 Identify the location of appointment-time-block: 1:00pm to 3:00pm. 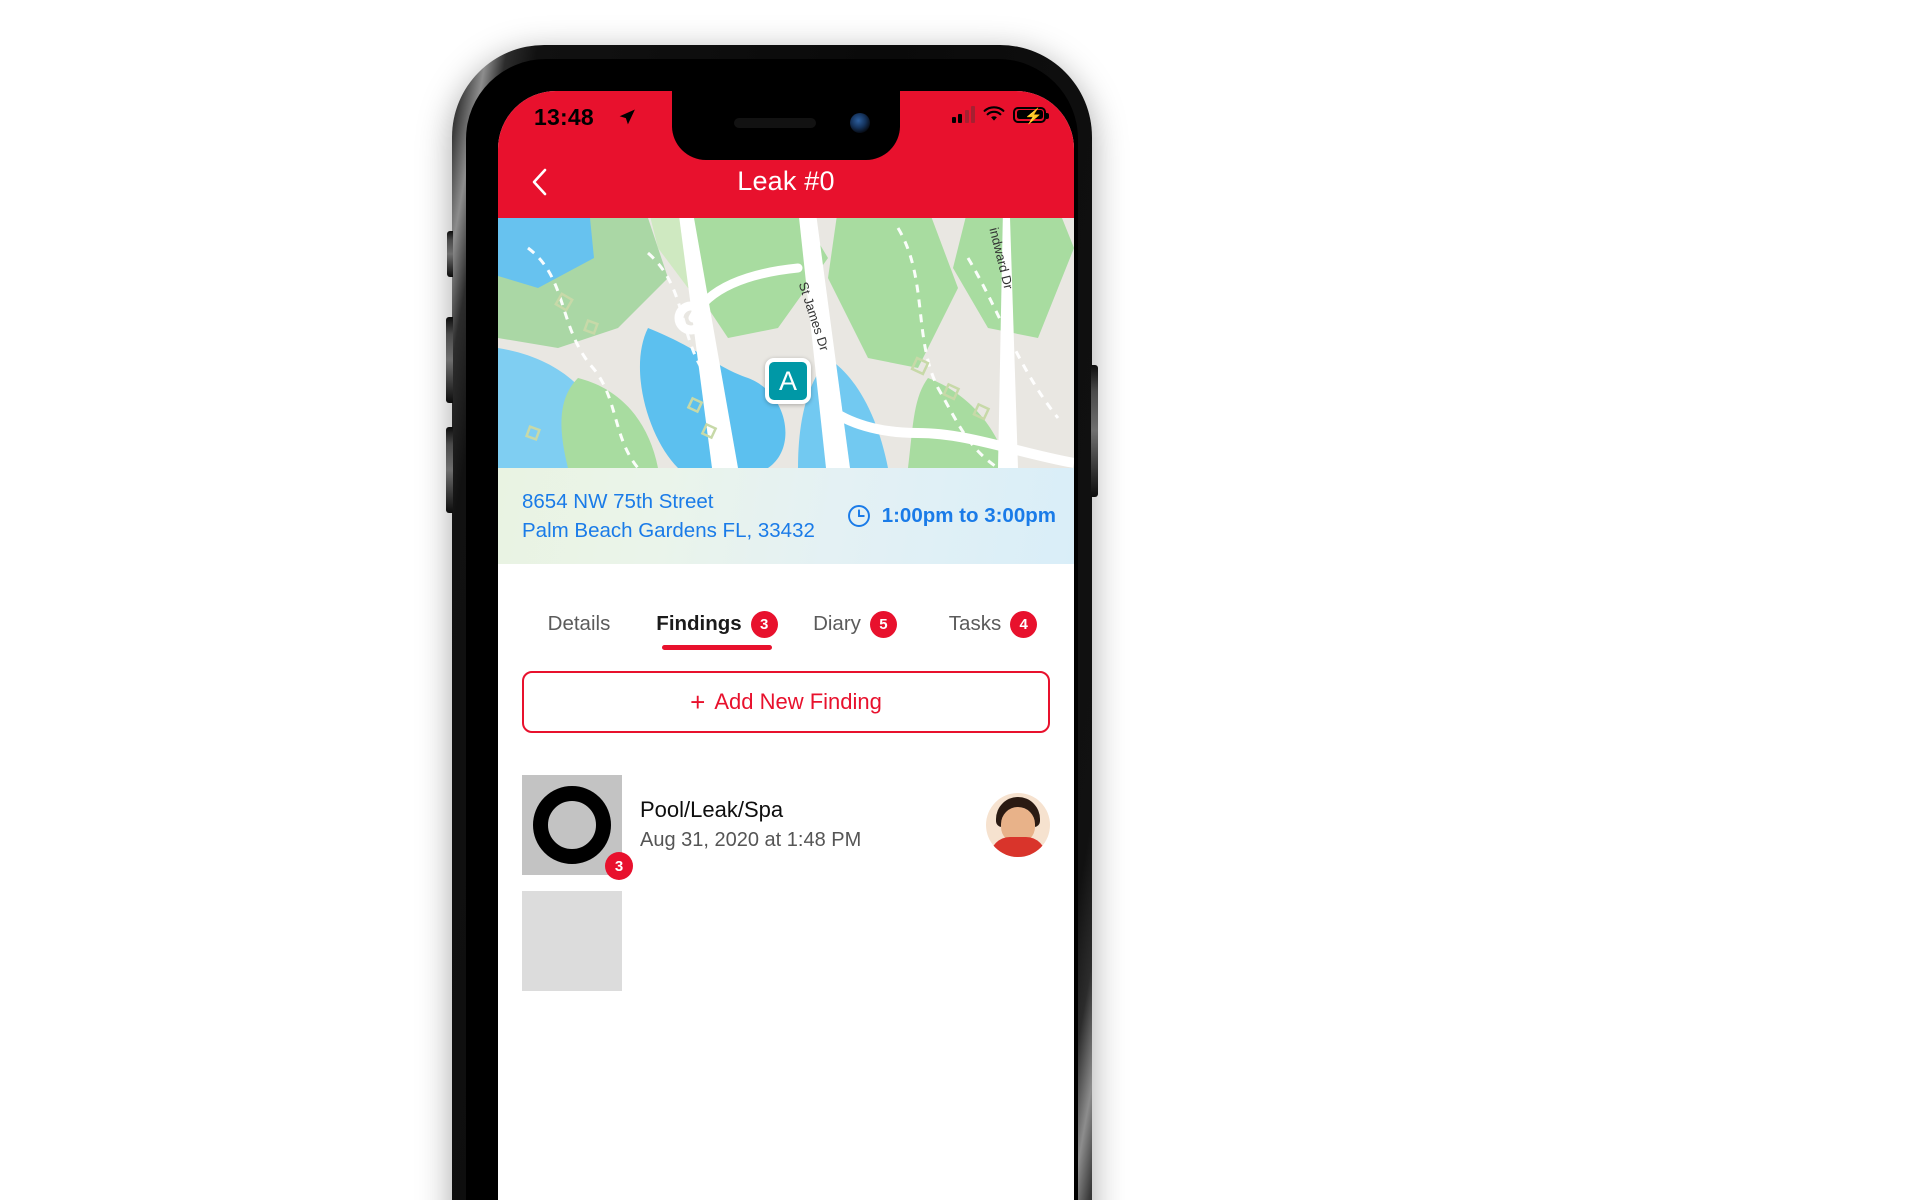
(951, 516).